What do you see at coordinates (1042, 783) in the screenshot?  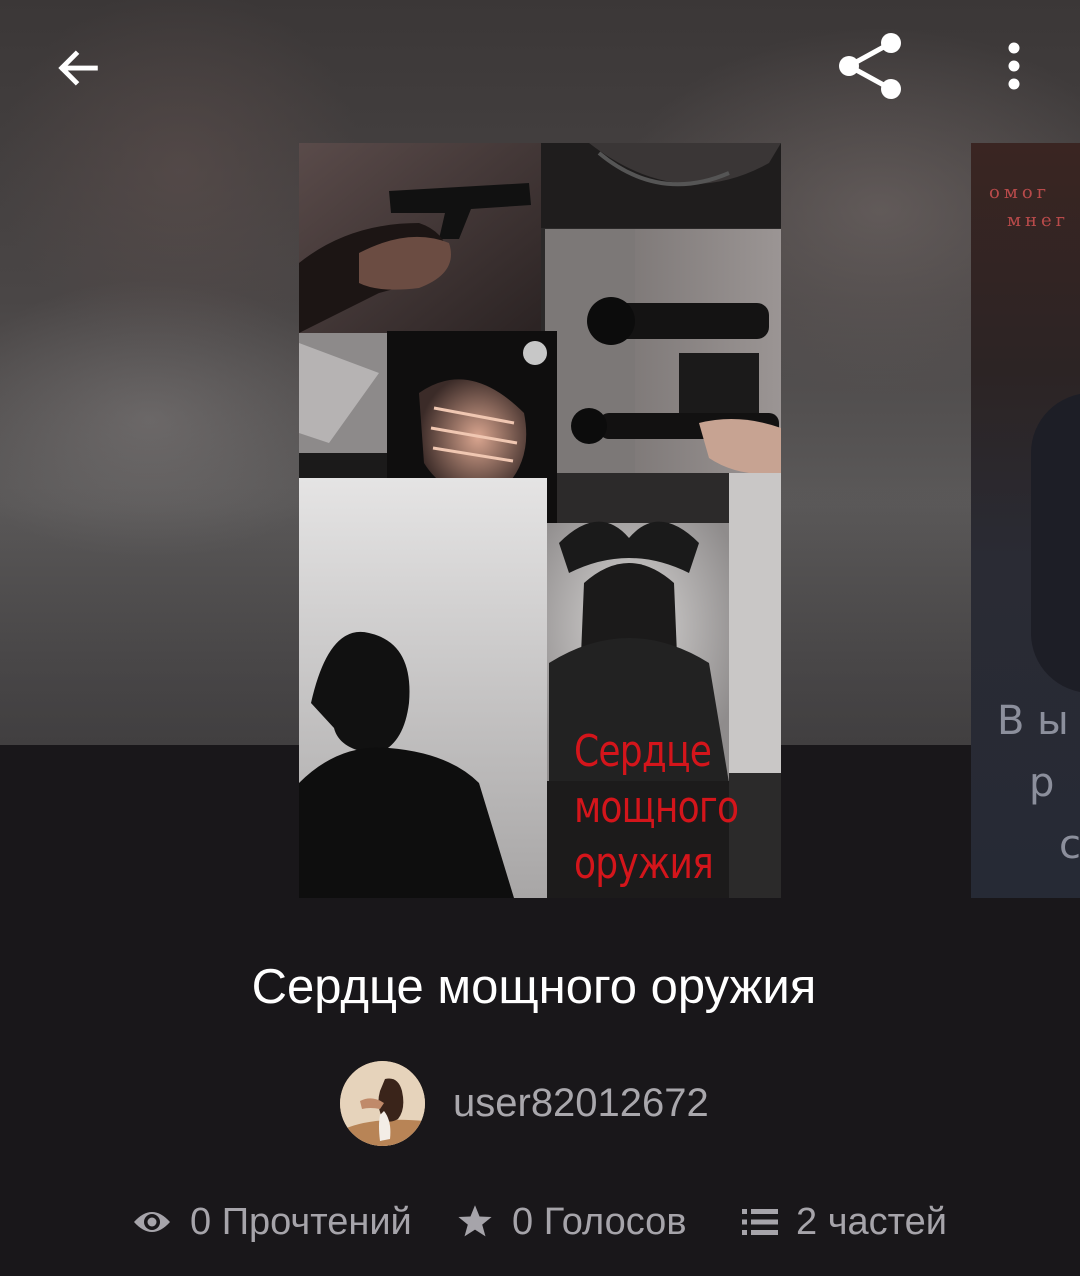 I see `next-cover-line-2: р` at bounding box center [1042, 783].